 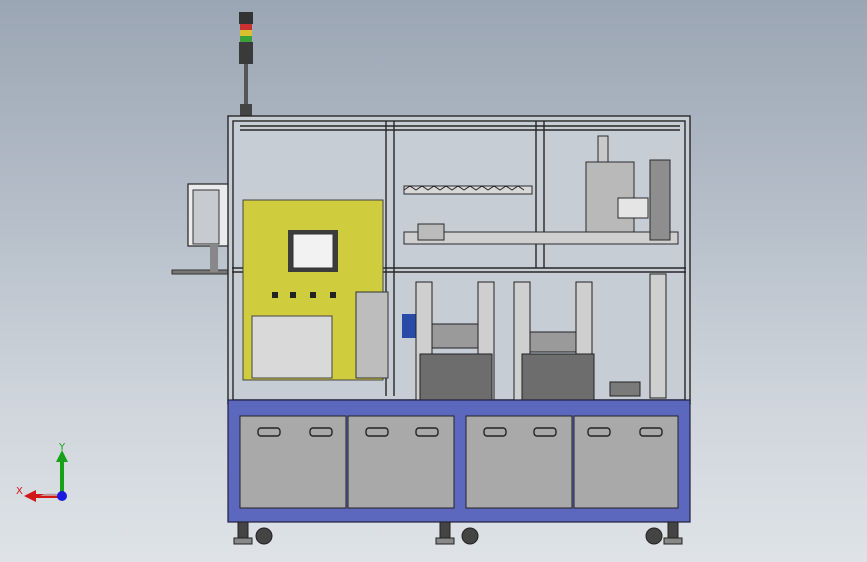 What do you see at coordinates (19, 491) in the screenshot?
I see `x-axis-label: X` at bounding box center [19, 491].